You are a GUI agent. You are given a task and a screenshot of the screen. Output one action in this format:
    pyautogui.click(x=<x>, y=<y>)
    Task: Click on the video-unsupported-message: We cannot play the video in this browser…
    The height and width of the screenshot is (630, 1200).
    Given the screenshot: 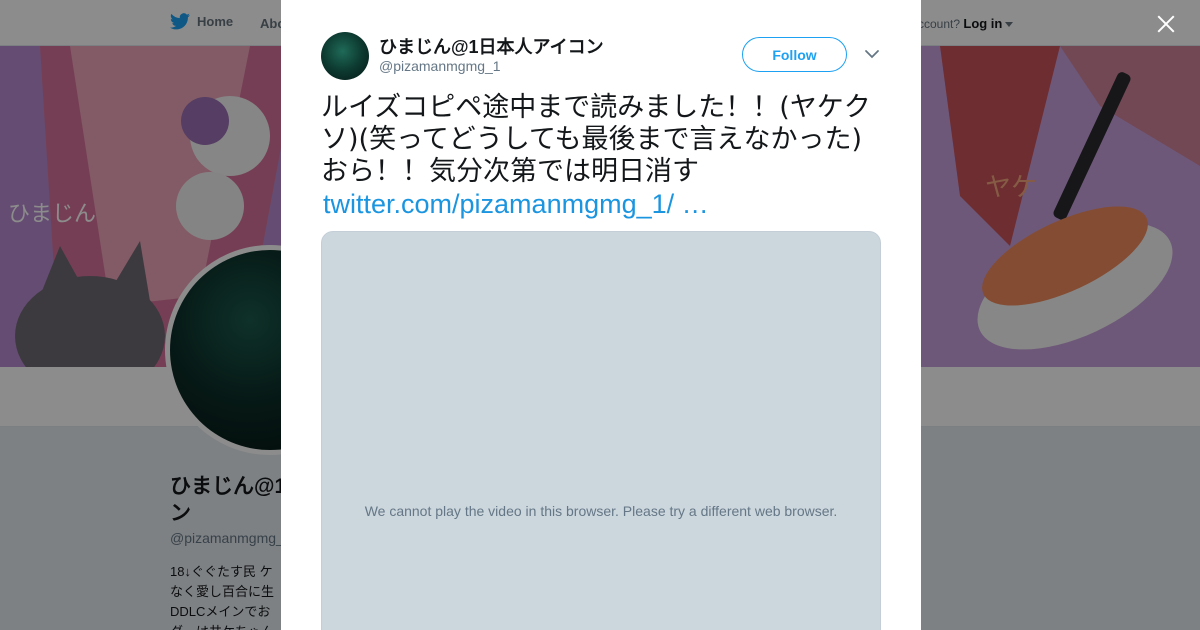 What is the action you would take?
    pyautogui.click(x=601, y=511)
    